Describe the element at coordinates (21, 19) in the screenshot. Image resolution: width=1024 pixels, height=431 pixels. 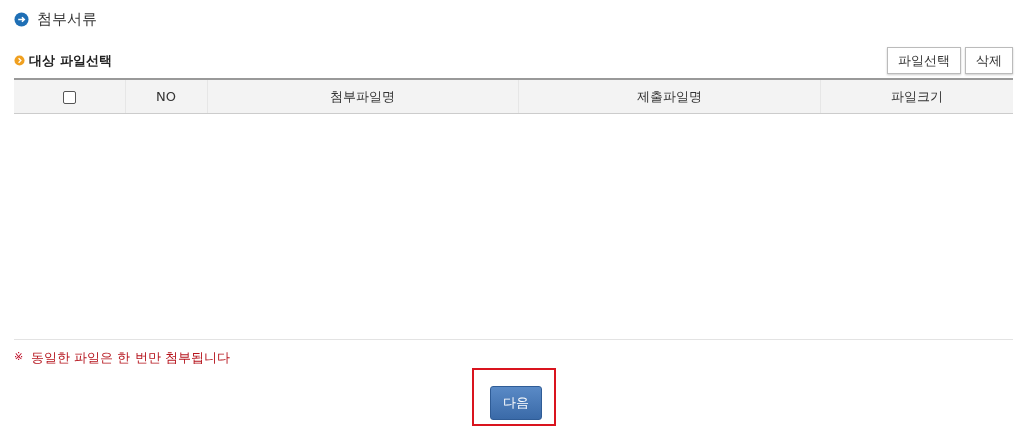
I see `arrow-circle-icon` at that location.